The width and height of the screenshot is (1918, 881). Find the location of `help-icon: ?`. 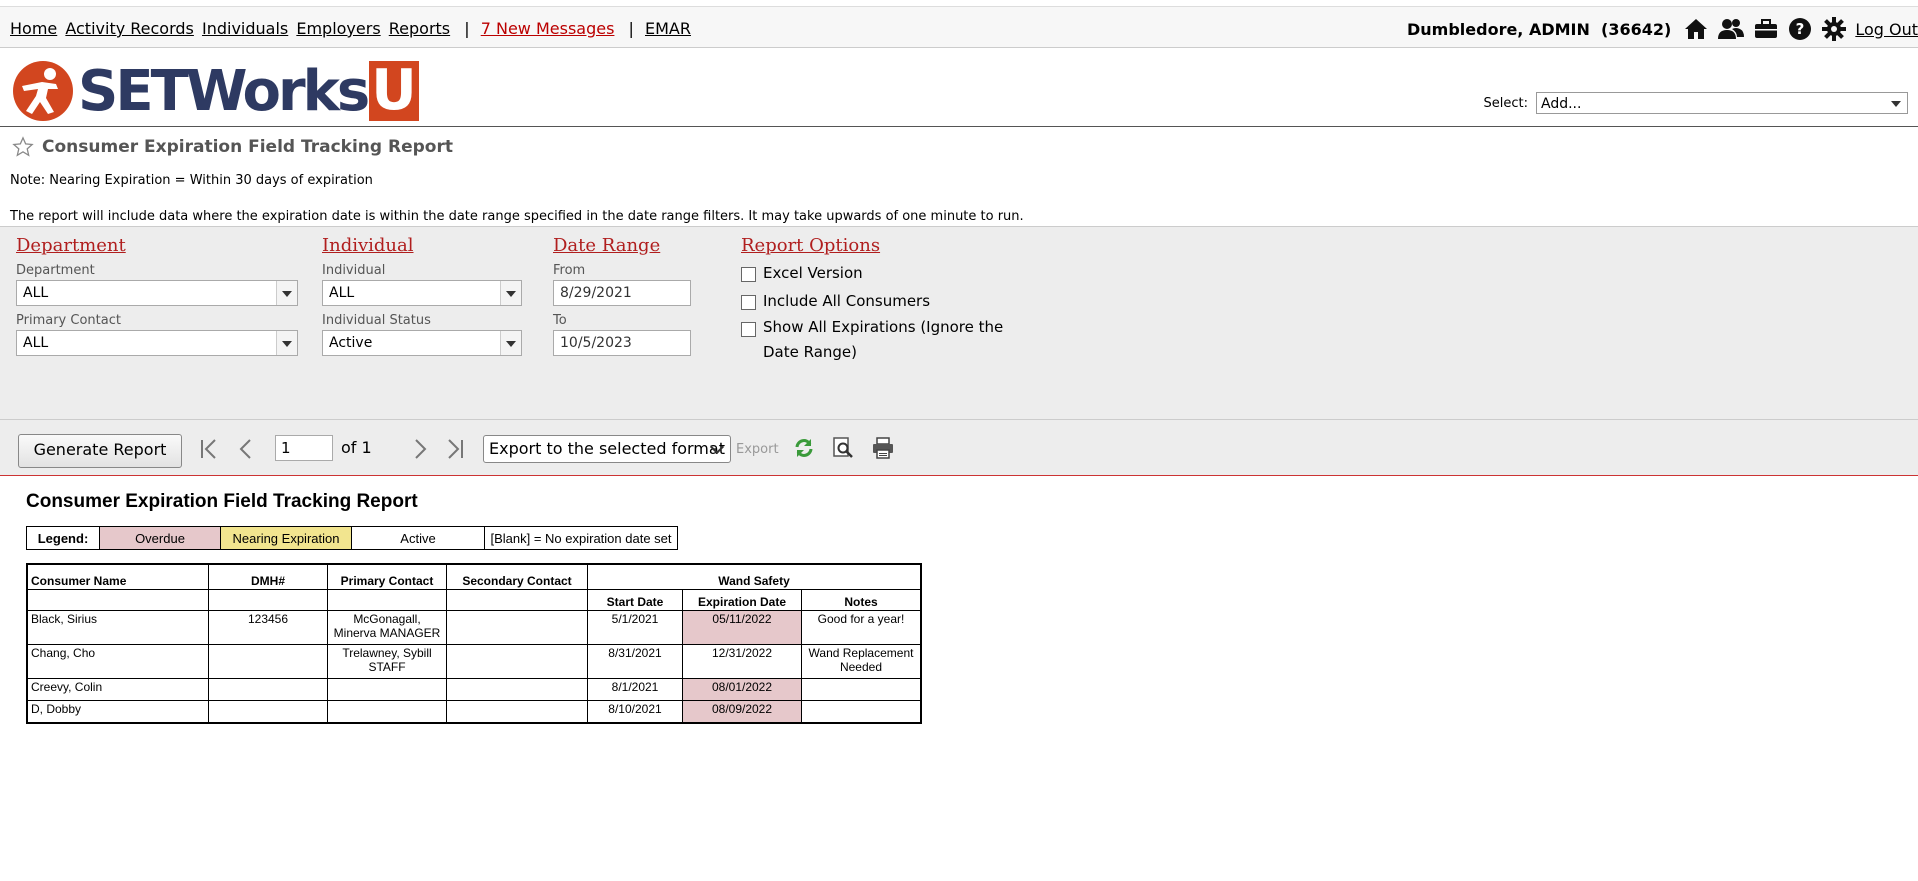

help-icon: ? is located at coordinates (1800, 29).